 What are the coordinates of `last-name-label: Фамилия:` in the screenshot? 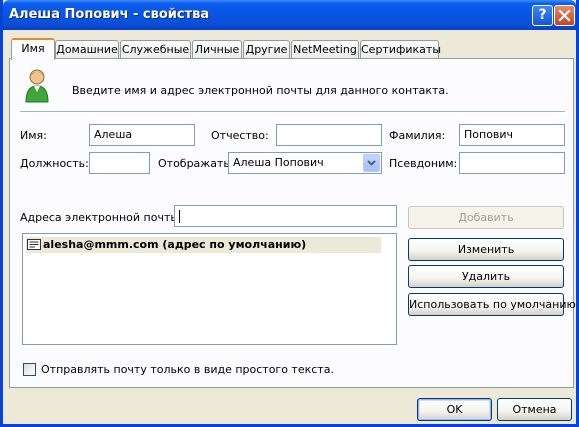 It's located at (417, 135).